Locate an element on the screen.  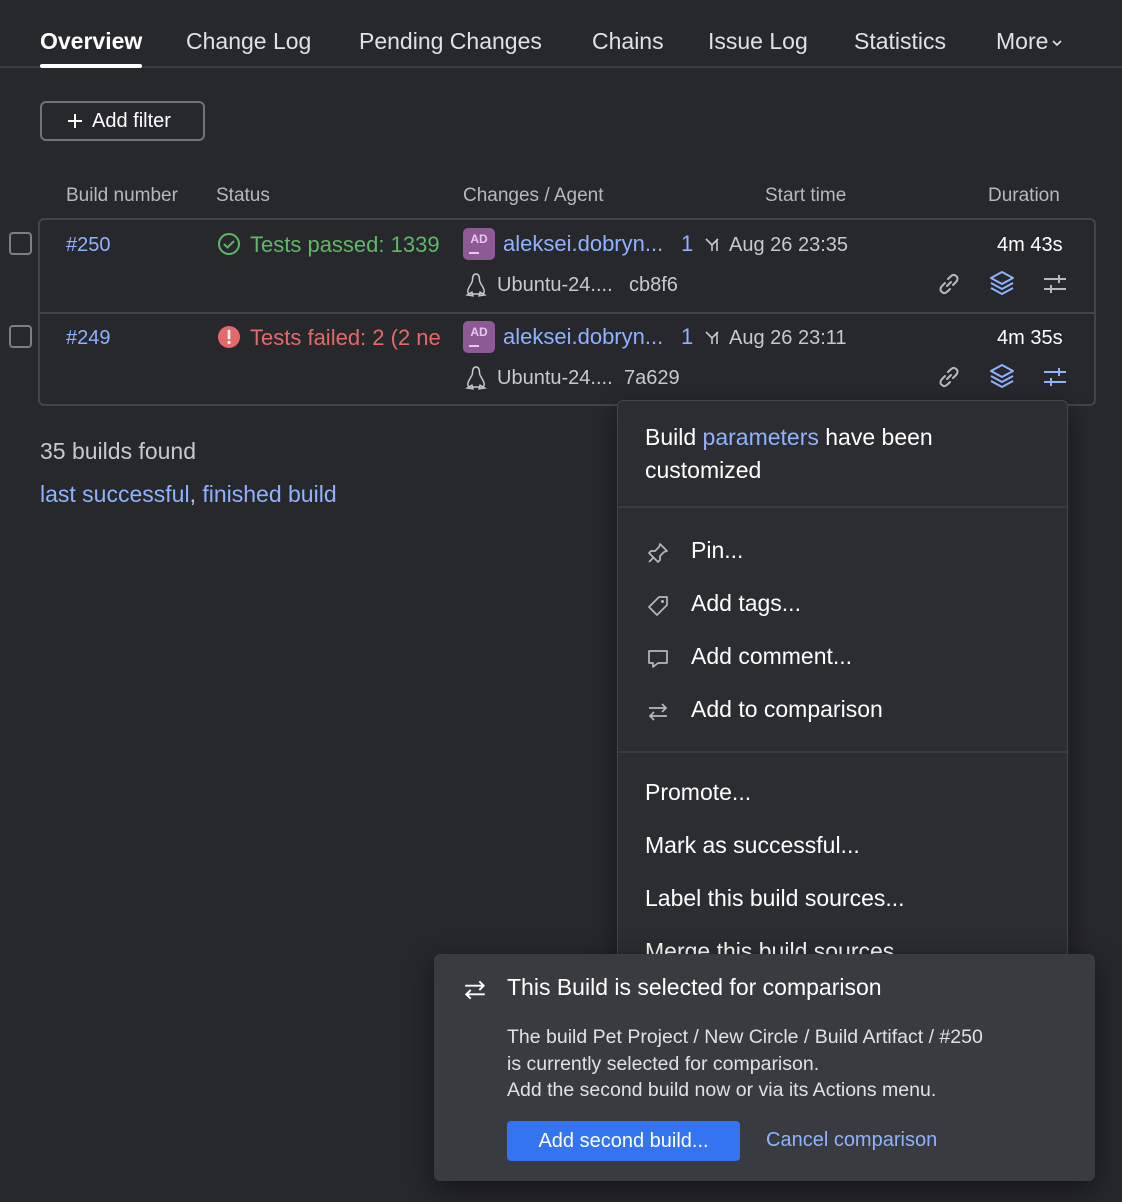
menu-item-label: Add to comparison is located at coordinates (787, 709).